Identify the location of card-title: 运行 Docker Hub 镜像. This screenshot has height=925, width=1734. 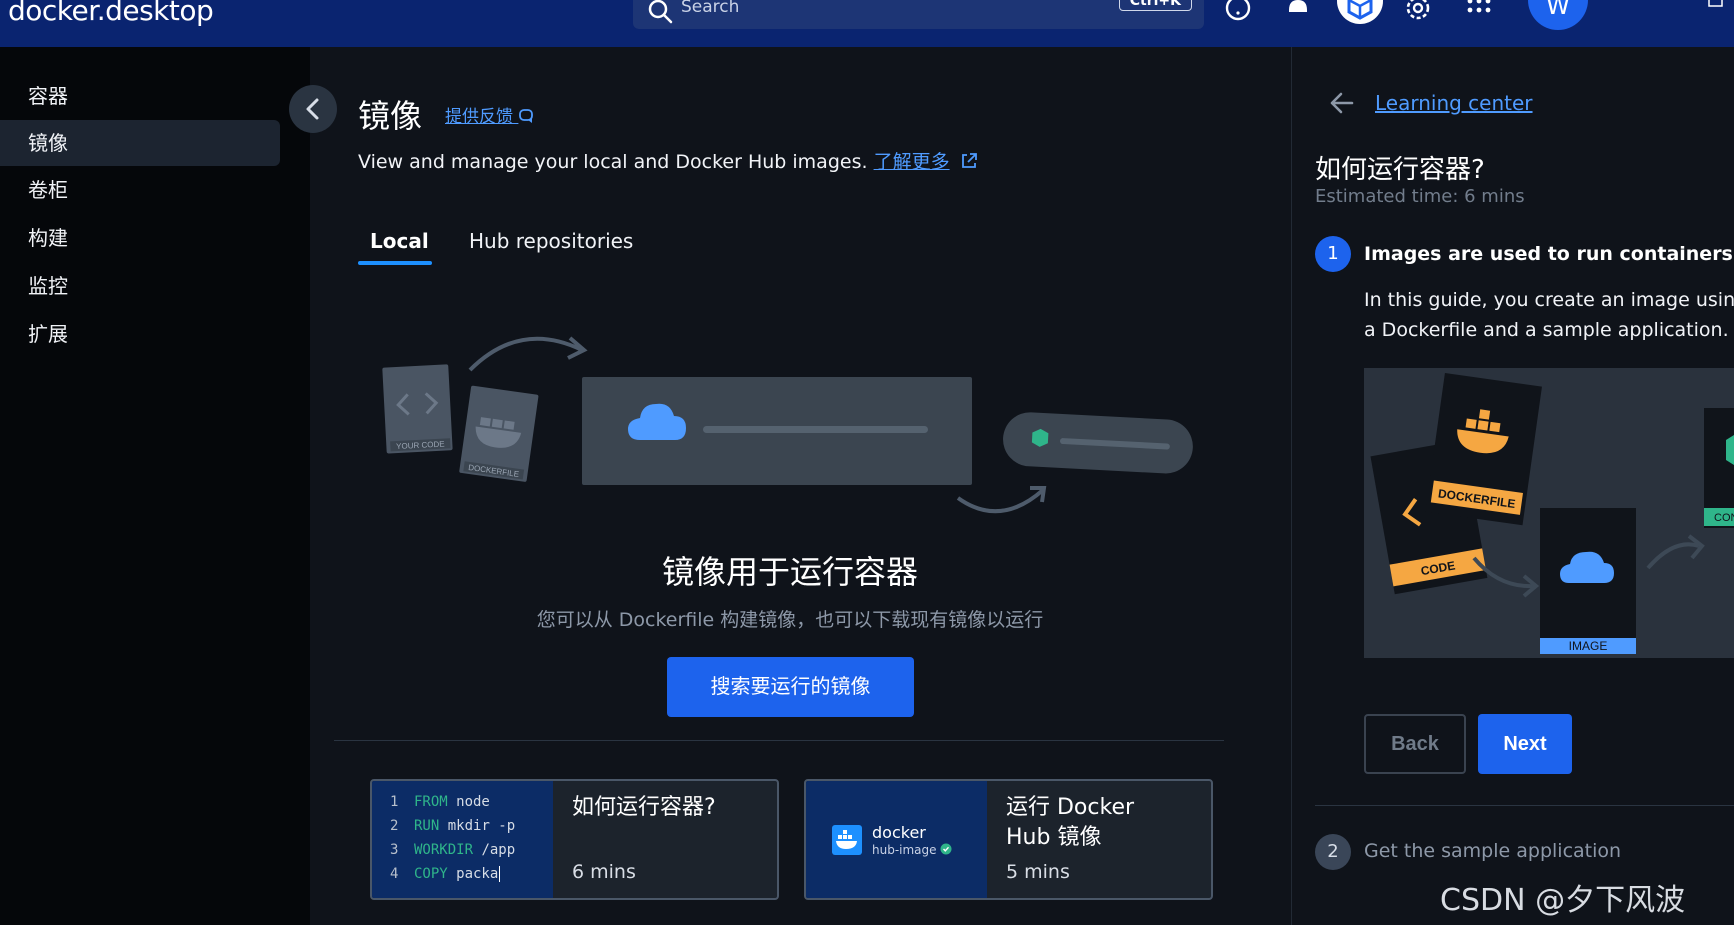
(1070, 823).